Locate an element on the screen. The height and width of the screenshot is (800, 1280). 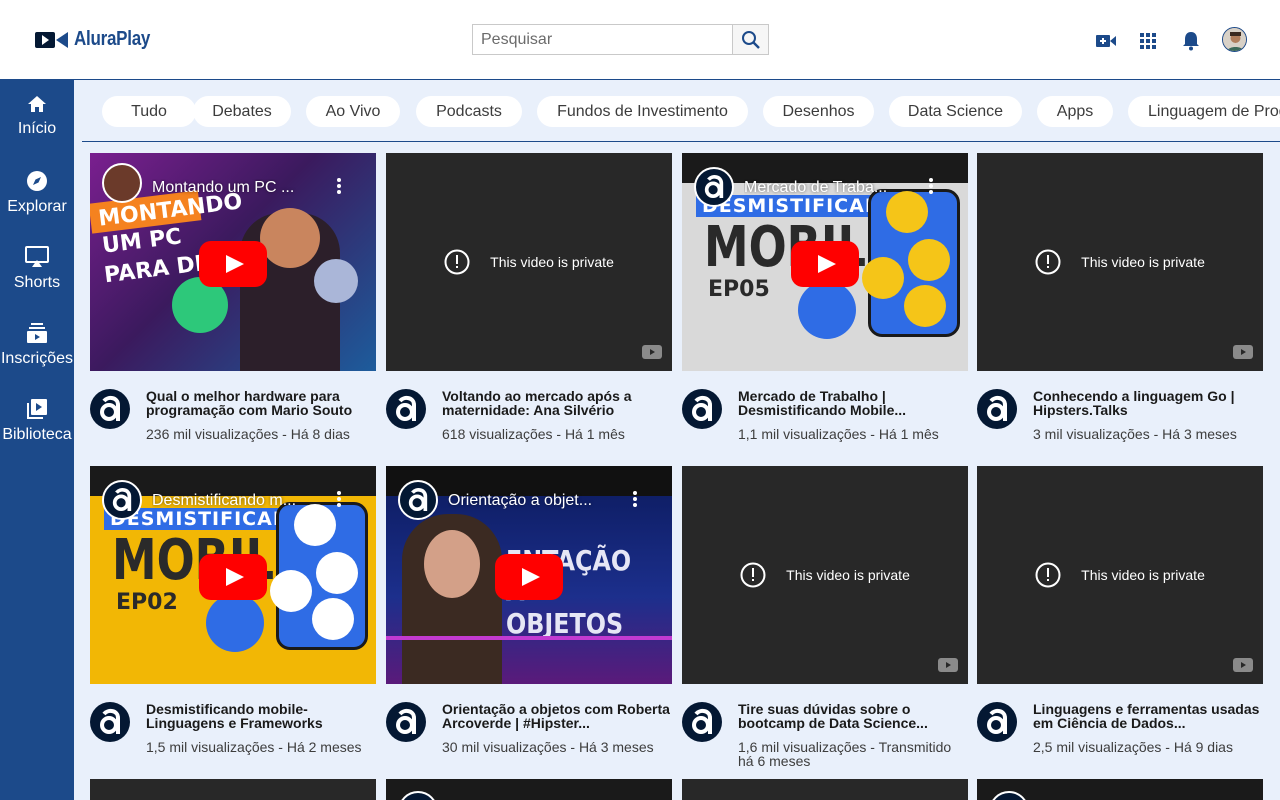
subscriptions-icon is located at coordinates (37, 333).